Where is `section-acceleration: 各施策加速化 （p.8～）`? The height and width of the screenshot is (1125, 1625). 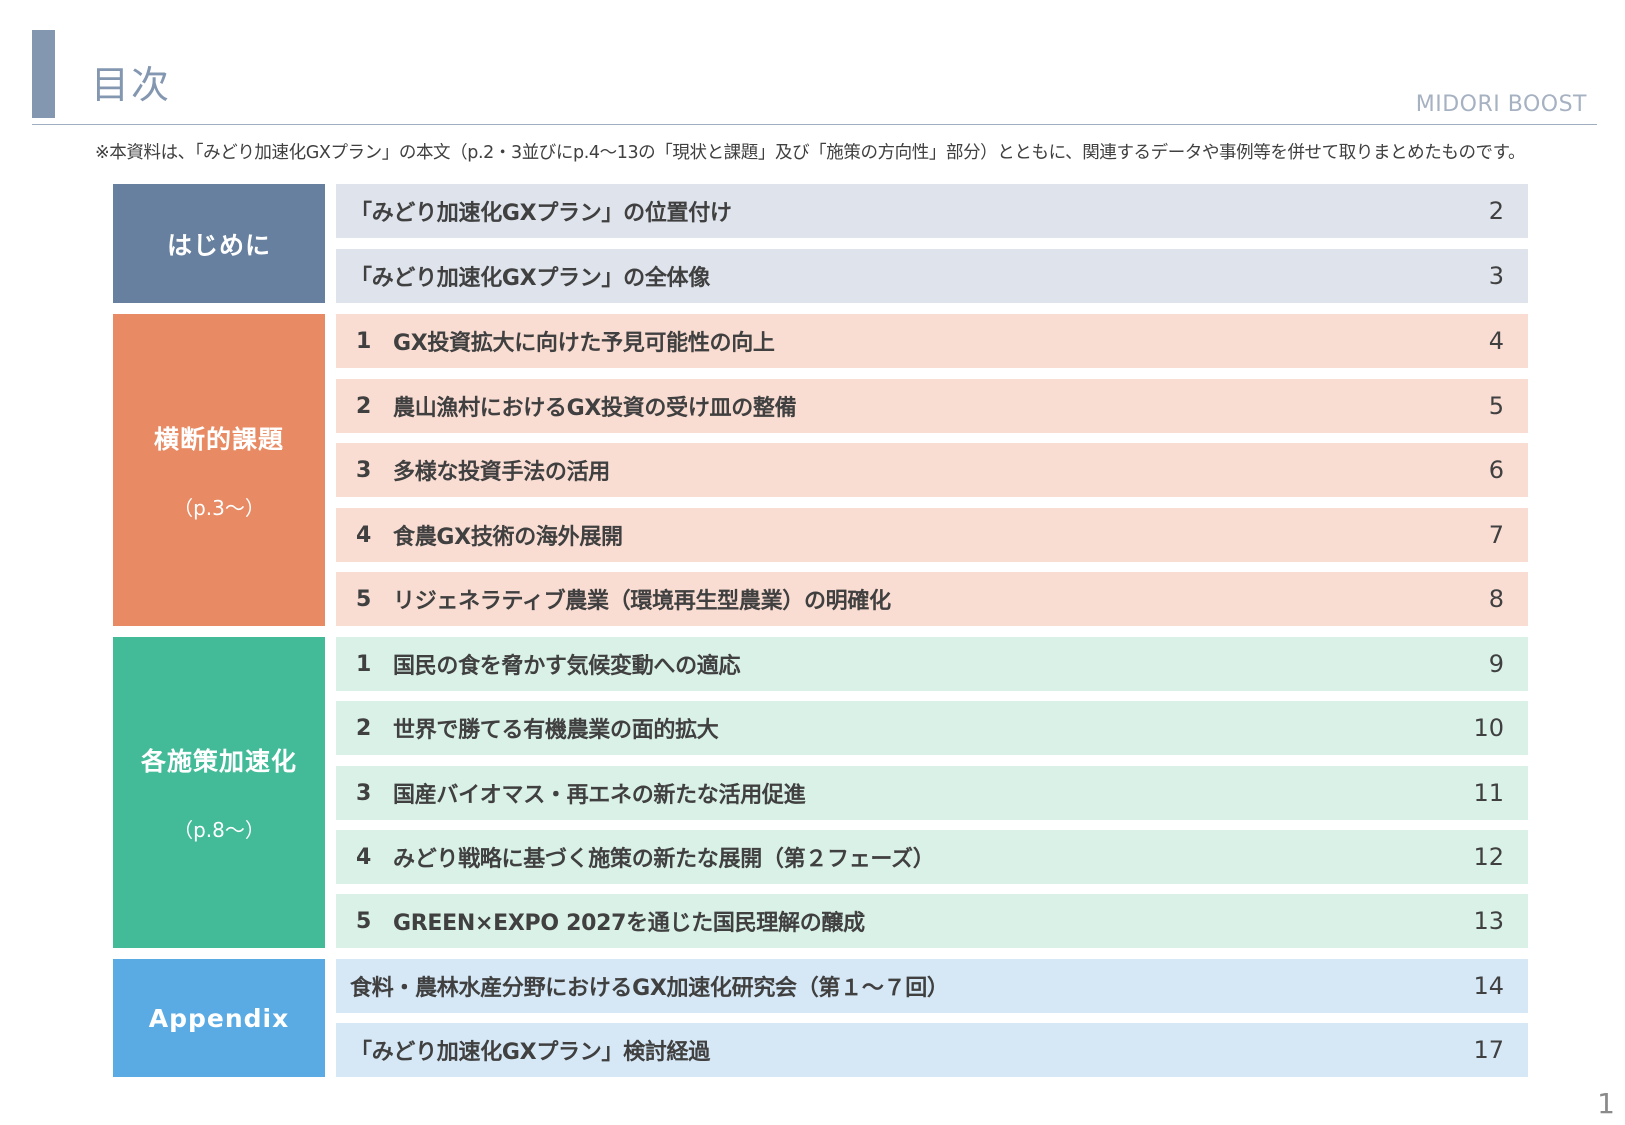
section-acceleration: 各施策加速化 （p.8～） is located at coordinates (219, 792).